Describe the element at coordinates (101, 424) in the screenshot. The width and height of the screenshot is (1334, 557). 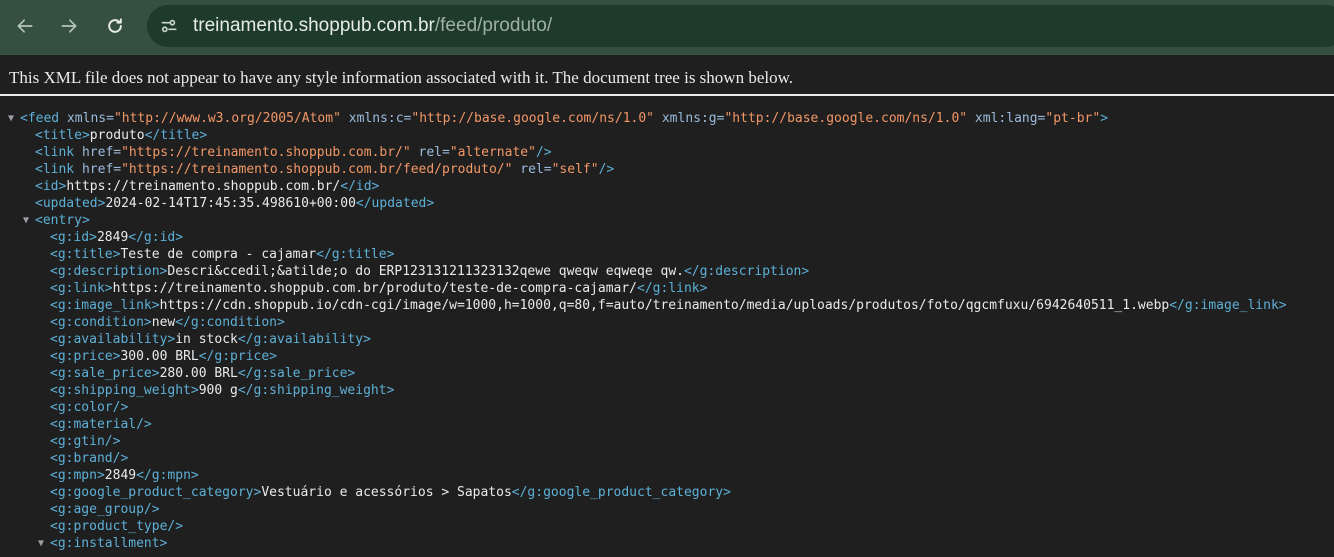
I see `xml-line-content: <g:material/>` at that location.